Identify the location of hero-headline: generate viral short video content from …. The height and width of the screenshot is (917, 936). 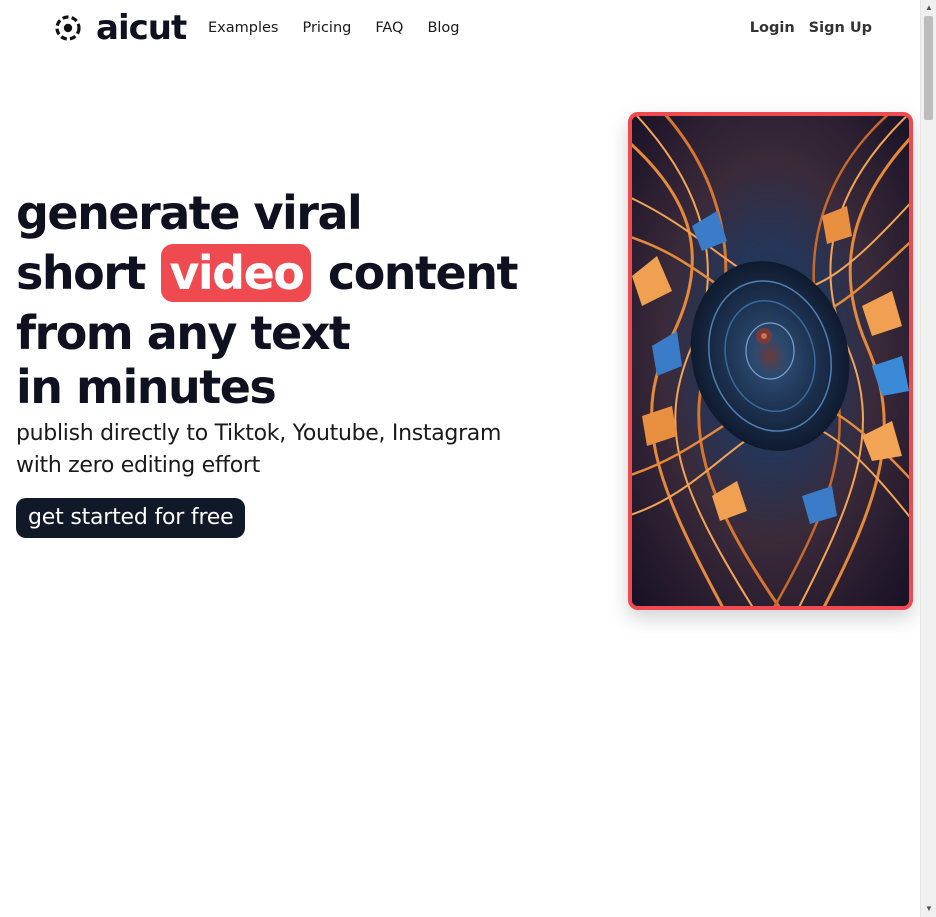
(296, 298).